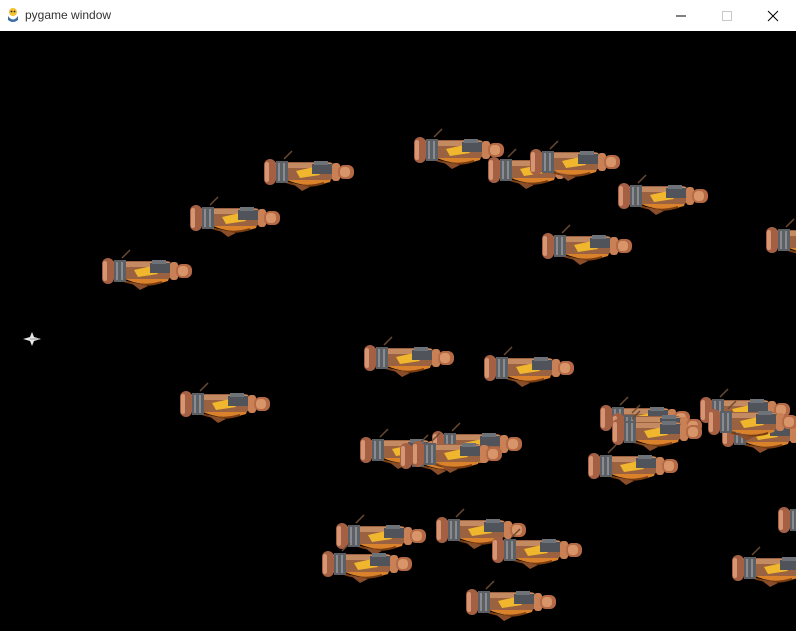  What do you see at coordinates (13, 15) in the screenshot?
I see `pygame-snake-icon` at bounding box center [13, 15].